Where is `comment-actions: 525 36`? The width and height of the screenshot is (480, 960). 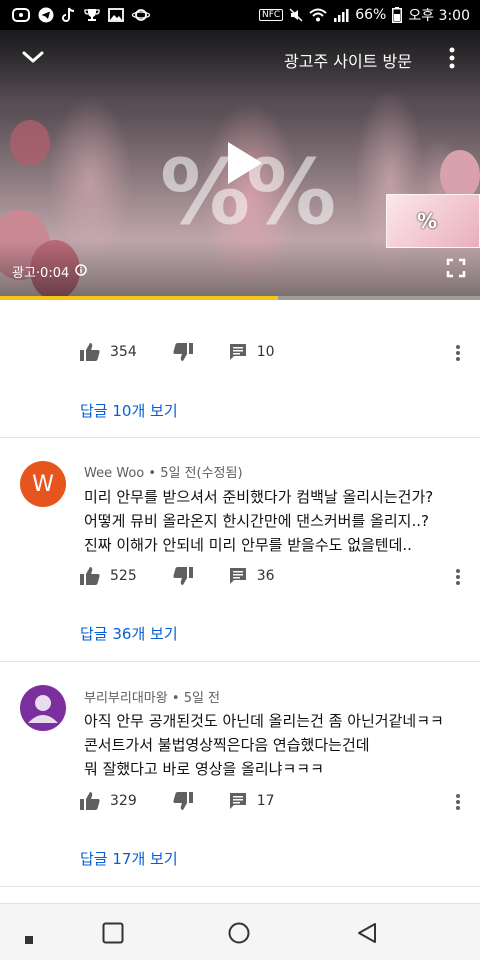
comment-actions: 525 36 is located at coordinates (195, 576).